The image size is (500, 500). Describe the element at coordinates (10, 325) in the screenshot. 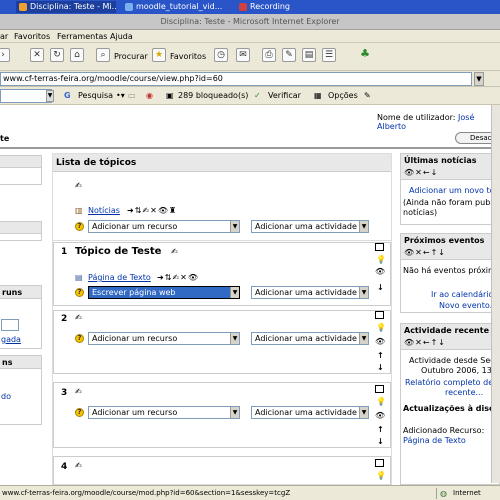

I see `forum-search-input` at that location.